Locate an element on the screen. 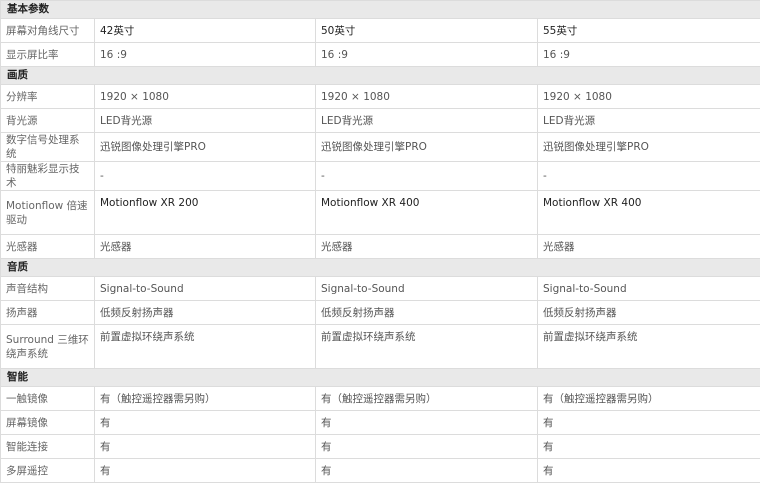 Image resolution: width=760 pixels, height=483 pixels. spec-value-model-3: 迅锐图像处理引擎PRO is located at coordinates (649, 147).